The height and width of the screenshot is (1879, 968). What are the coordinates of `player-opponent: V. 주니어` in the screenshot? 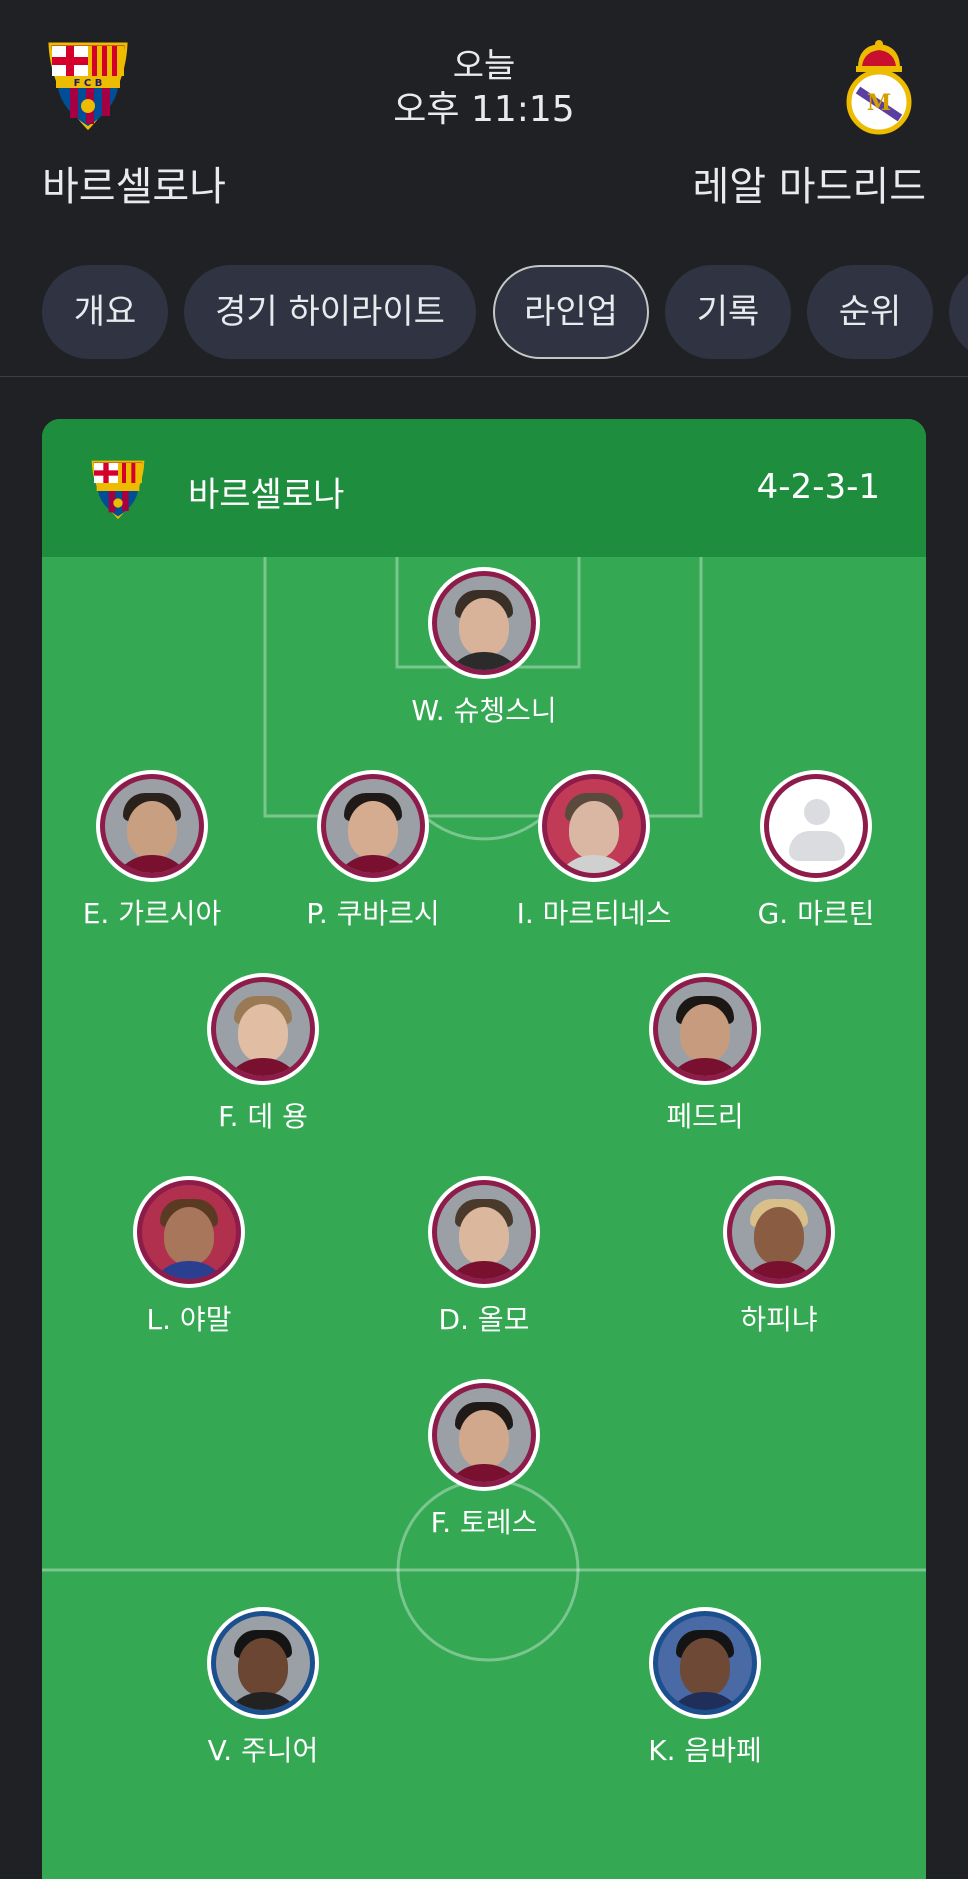 It's located at (263, 1688).